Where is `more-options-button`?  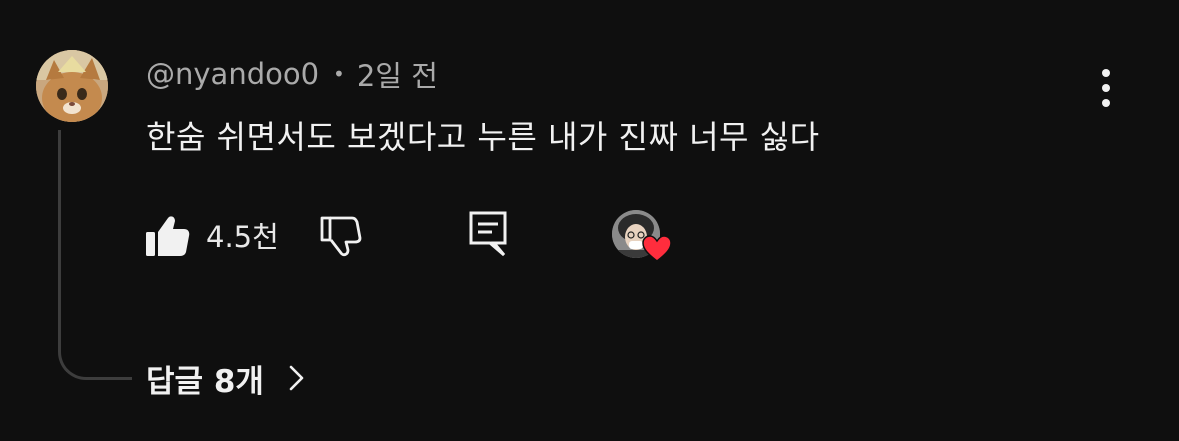 more-options-button is located at coordinates (1106, 88).